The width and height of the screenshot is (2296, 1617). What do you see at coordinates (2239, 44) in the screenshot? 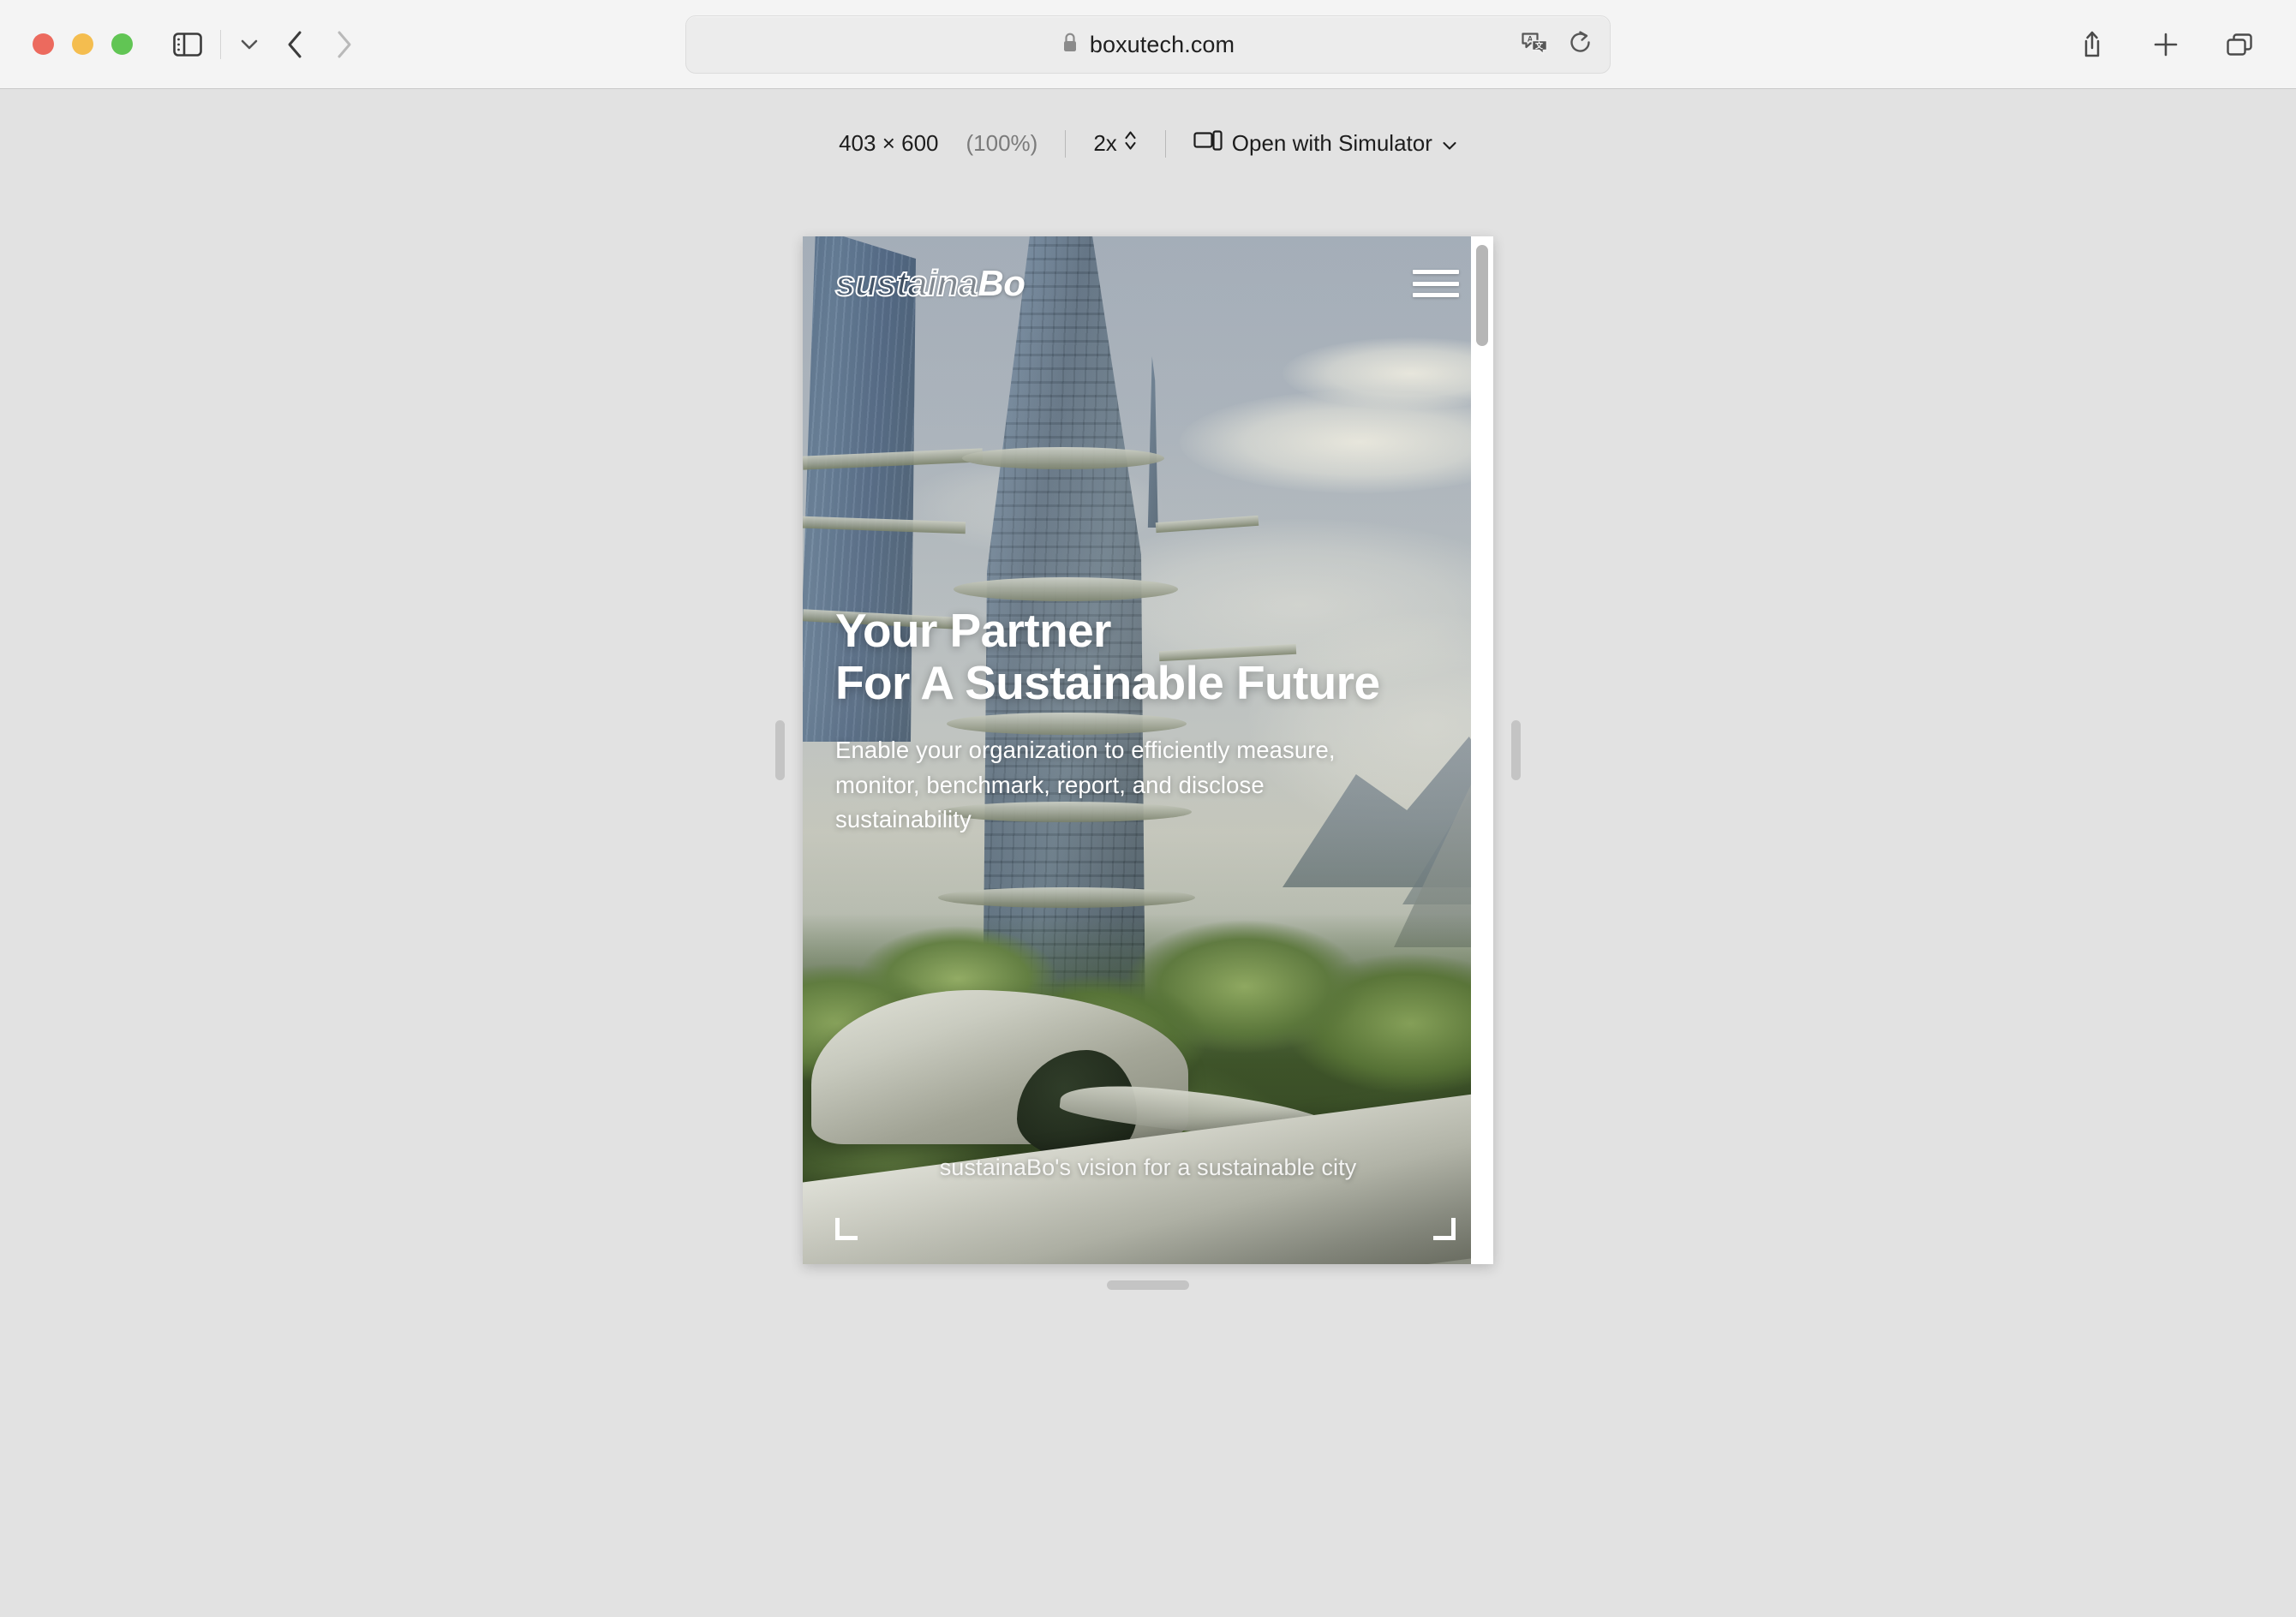
I see `tab-overview-icon` at bounding box center [2239, 44].